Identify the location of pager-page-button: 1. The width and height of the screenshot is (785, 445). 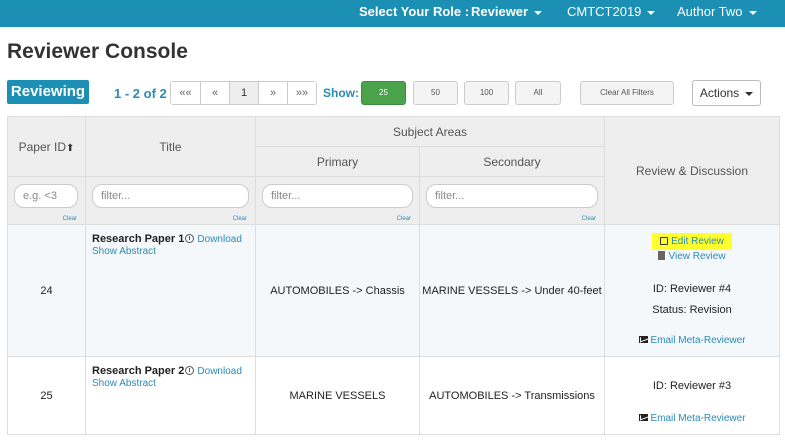
(243, 93).